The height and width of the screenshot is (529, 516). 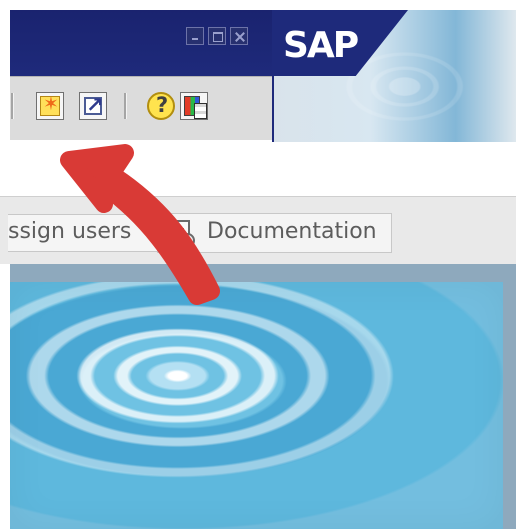 I want to click on command-strip, so click(x=258, y=169).